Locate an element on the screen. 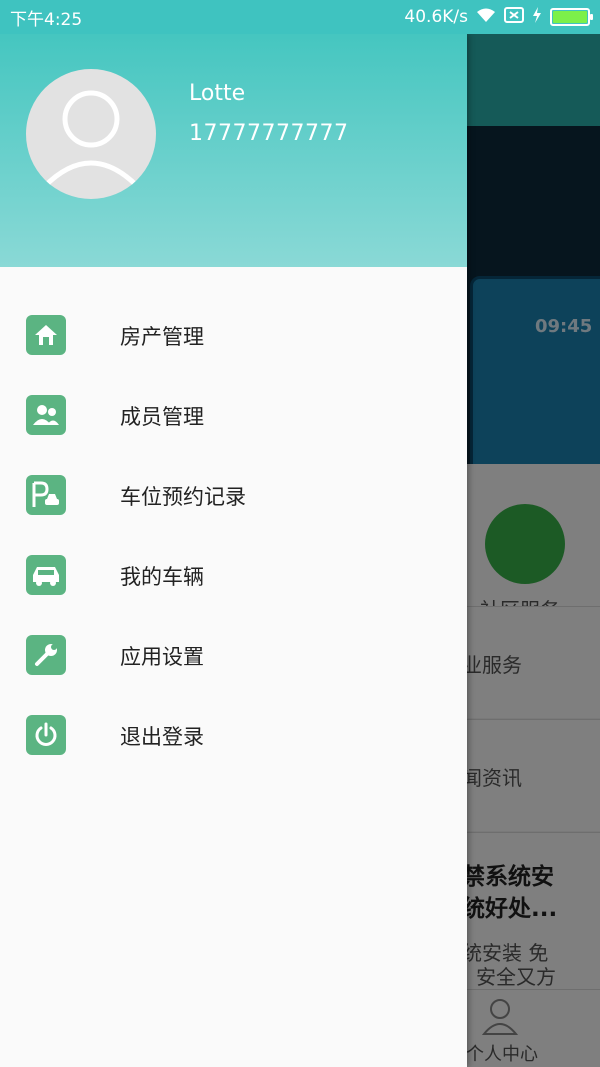 The width and height of the screenshot is (600, 1067). status-icons: 40.6K/s is located at coordinates (498, 17).